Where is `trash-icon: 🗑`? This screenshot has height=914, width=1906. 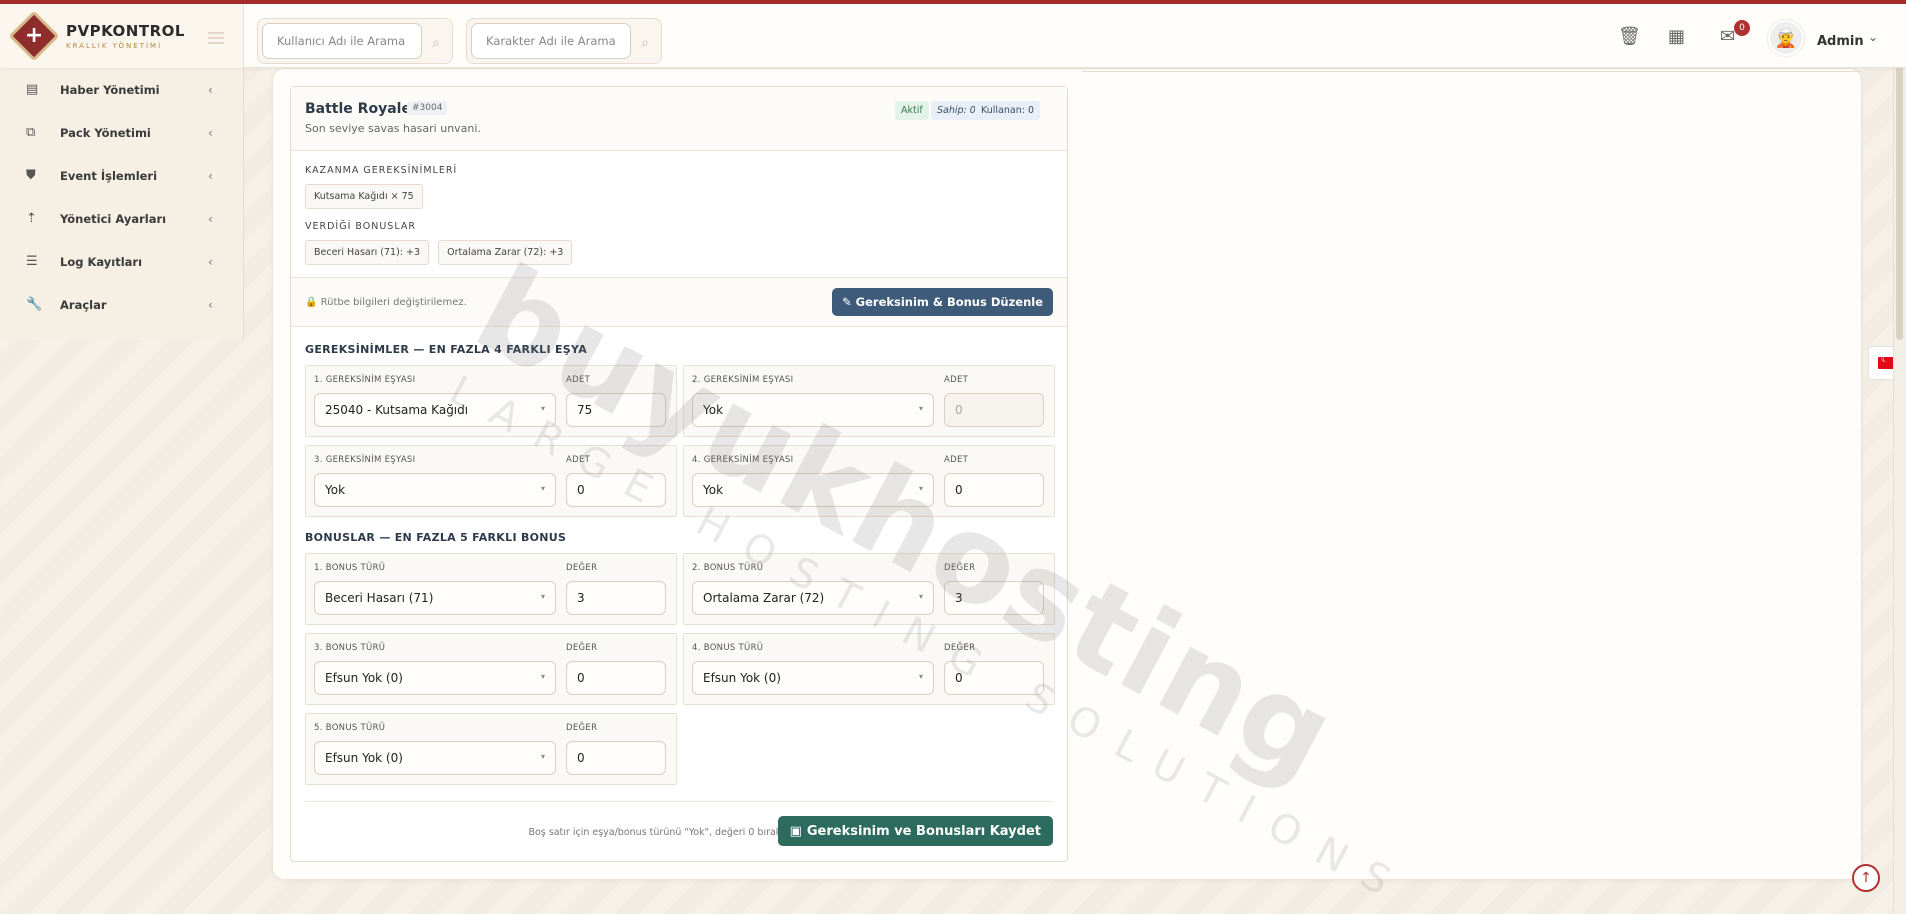
trash-icon: 🗑 is located at coordinates (1629, 36).